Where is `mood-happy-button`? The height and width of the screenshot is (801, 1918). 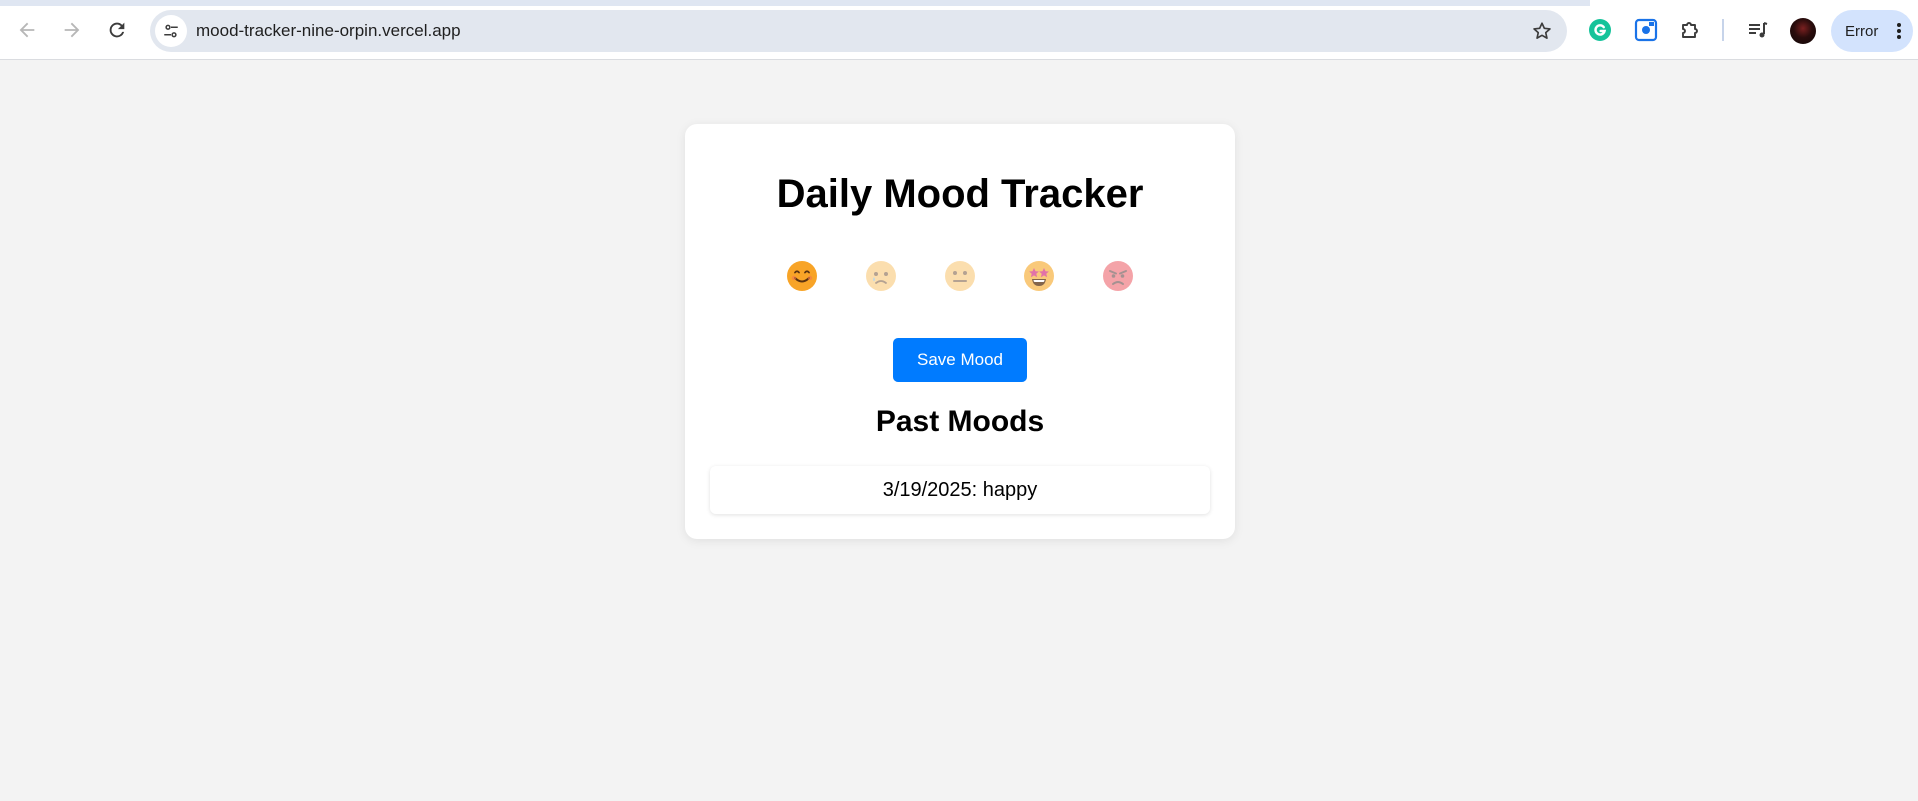 mood-happy-button is located at coordinates (802, 276).